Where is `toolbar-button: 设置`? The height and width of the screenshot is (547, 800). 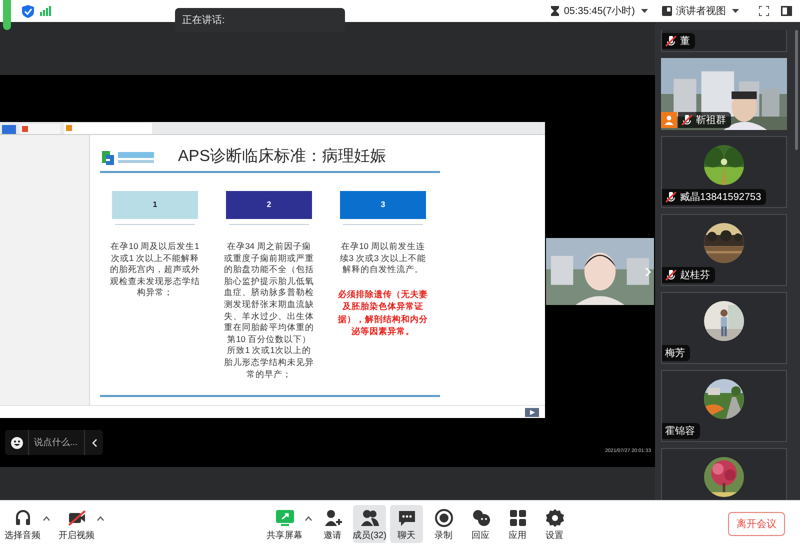
toolbar-button: 设置 is located at coordinates (554, 524).